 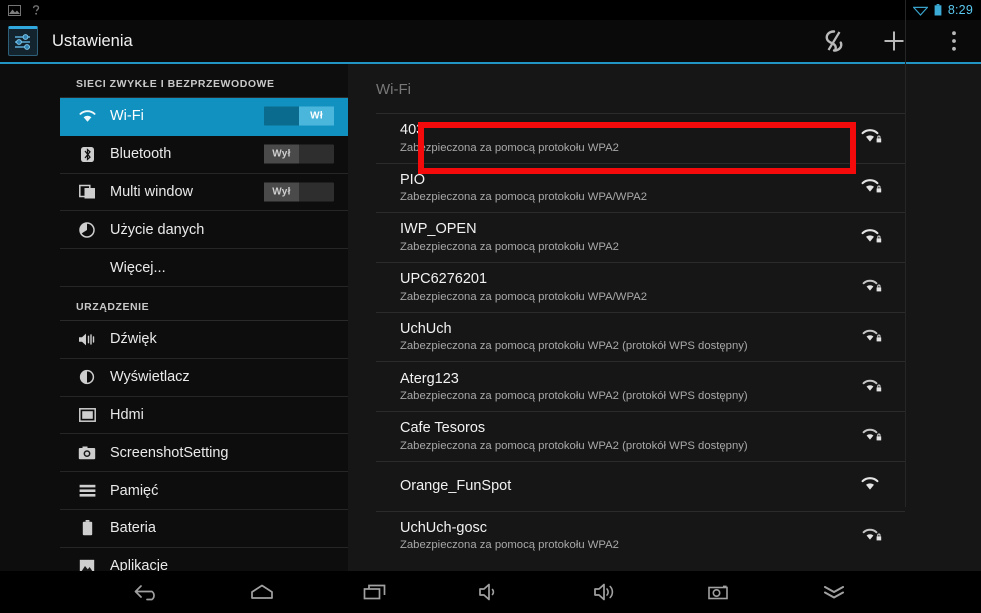 What do you see at coordinates (262, 592) in the screenshot?
I see `nav-home-button` at bounding box center [262, 592].